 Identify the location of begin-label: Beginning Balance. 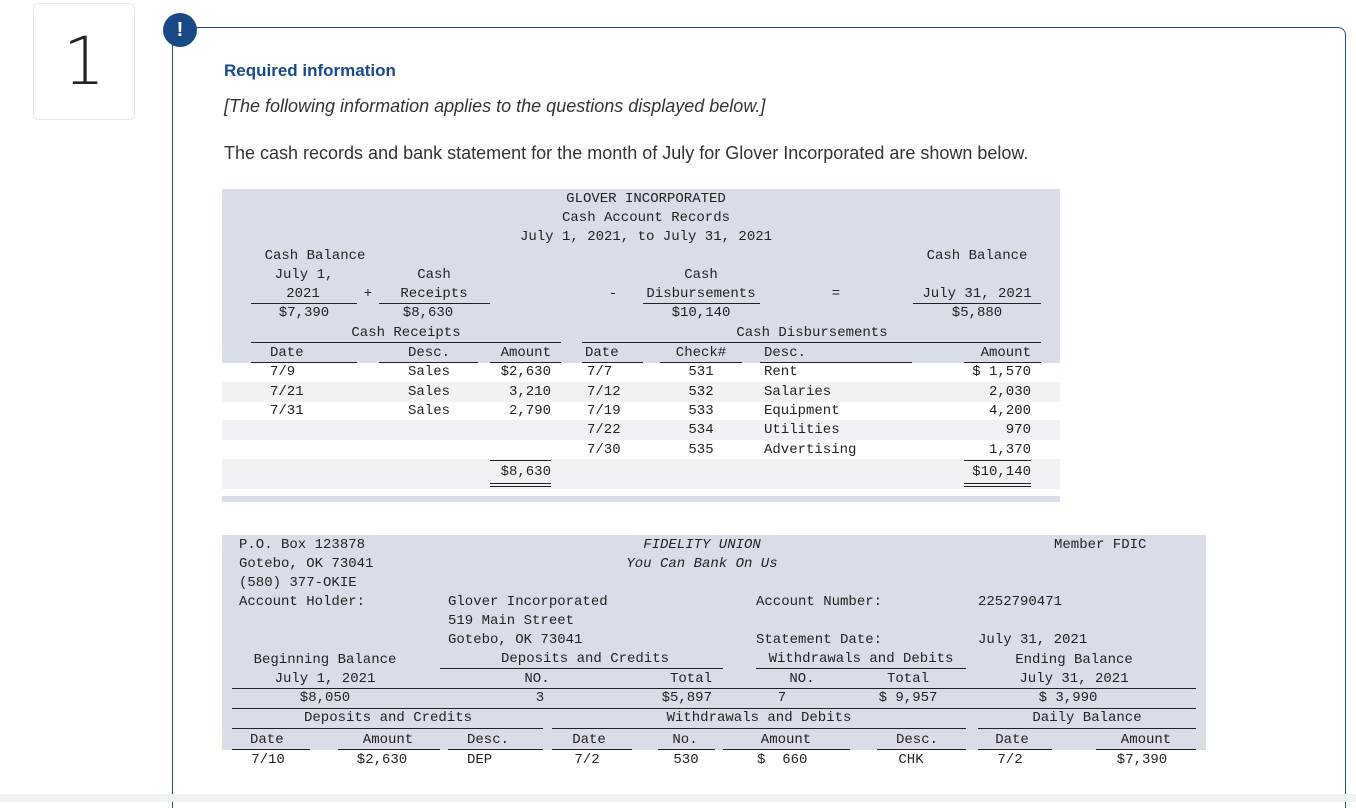
(325, 660).